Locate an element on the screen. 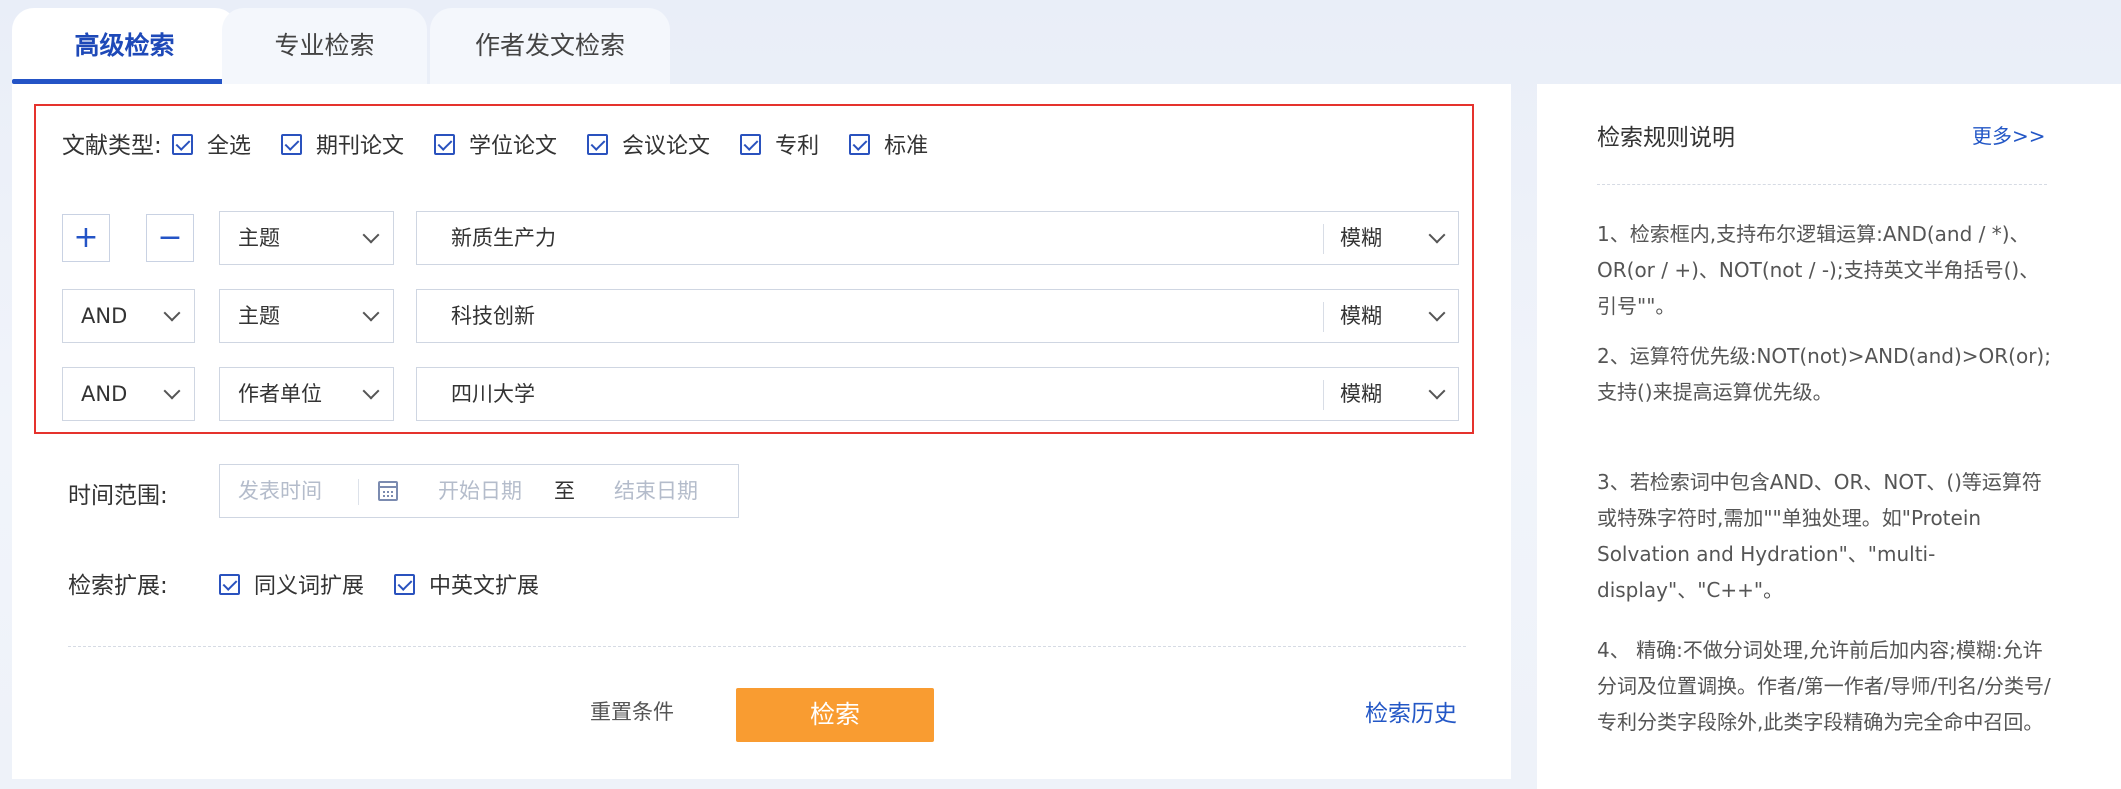 The width and height of the screenshot is (2121, 789). logic-select-3: AND is located at coordinates (128, 394).